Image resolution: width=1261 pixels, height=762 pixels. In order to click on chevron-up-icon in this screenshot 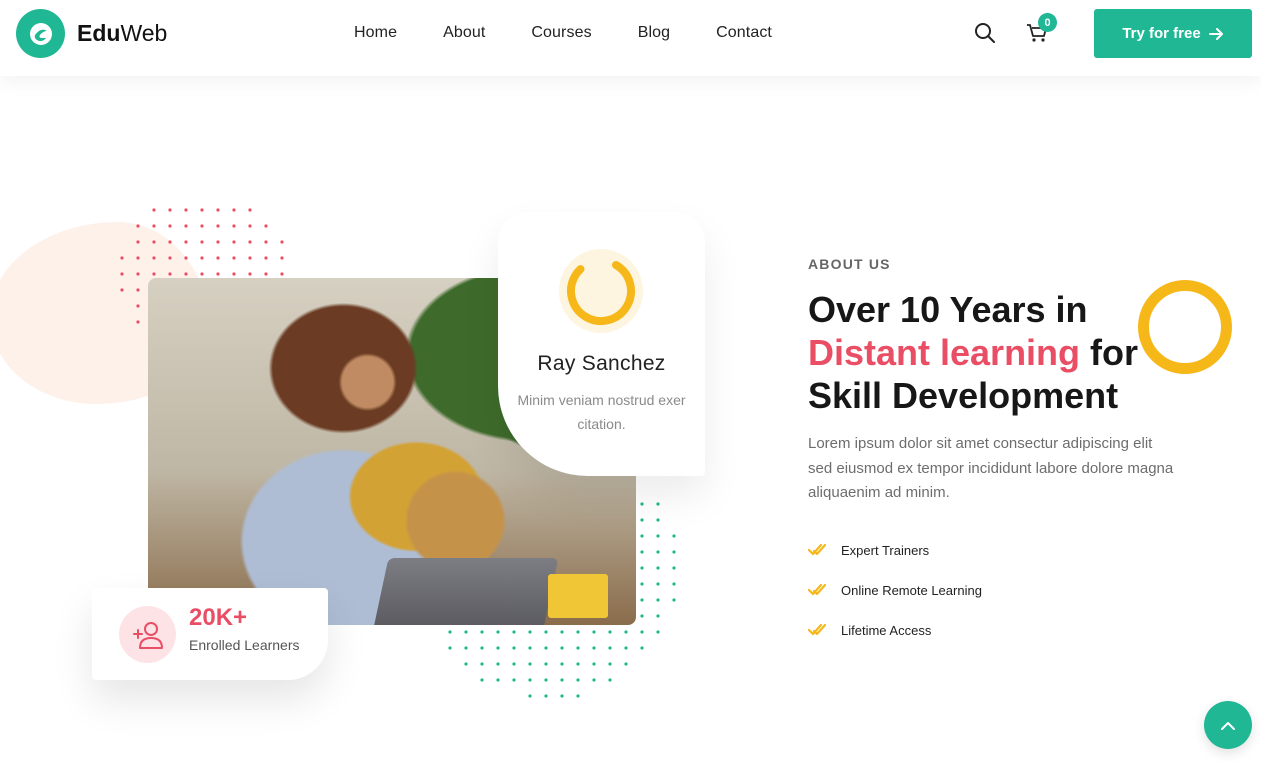, I will do `click(1228, 725)`.